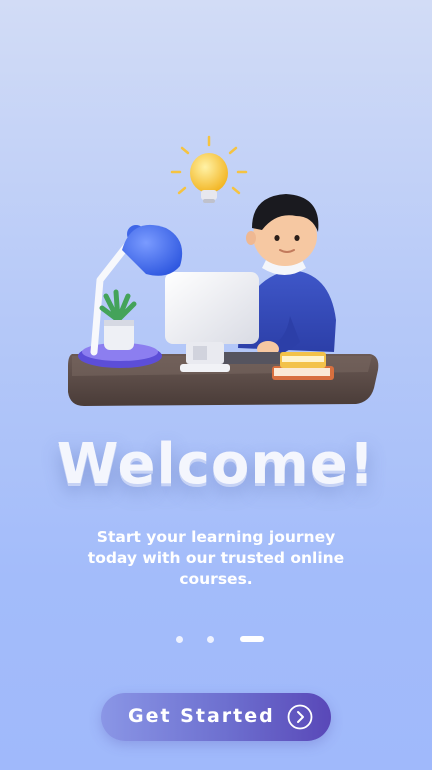 This screenshot has width=432, height=770. What do you see at coordinates (201, 716) in the screenshot?
I see `get-started-label: Get Started` at bounding box center [201, 716].